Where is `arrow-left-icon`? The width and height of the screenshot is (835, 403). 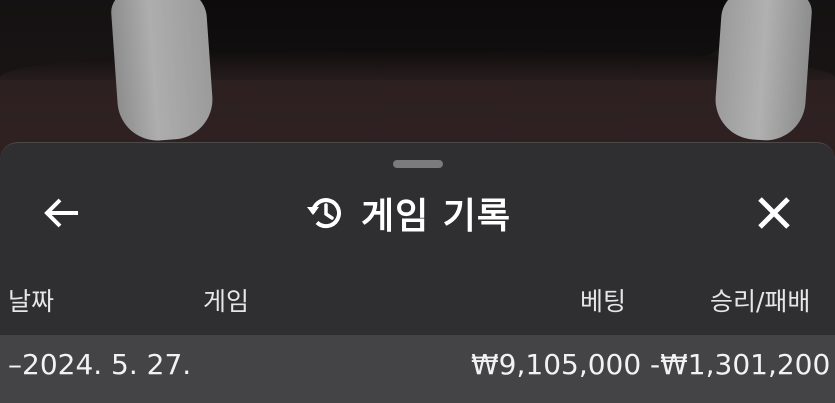
arrow-left-icon is located at coordinates (61, 213).